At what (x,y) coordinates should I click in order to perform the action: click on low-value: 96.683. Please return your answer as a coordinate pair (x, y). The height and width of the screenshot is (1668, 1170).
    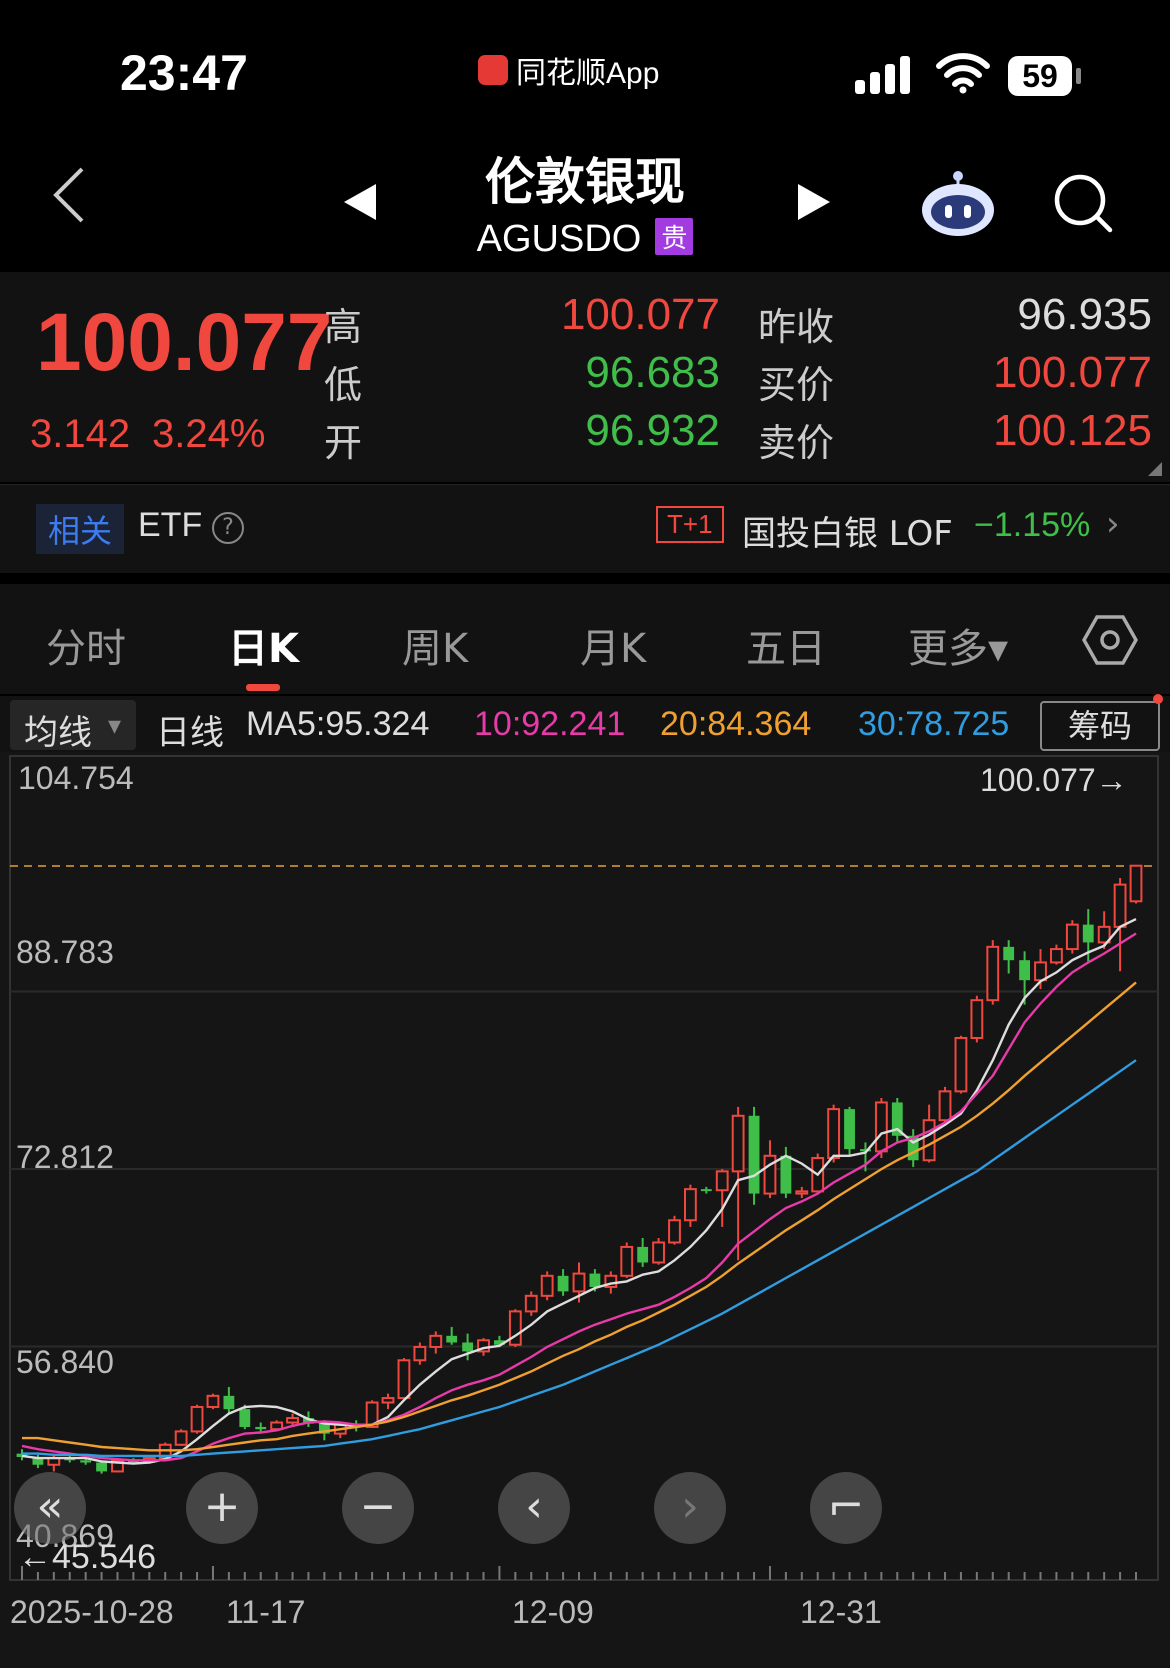
    Looking at the image, I should click on (652, 372).